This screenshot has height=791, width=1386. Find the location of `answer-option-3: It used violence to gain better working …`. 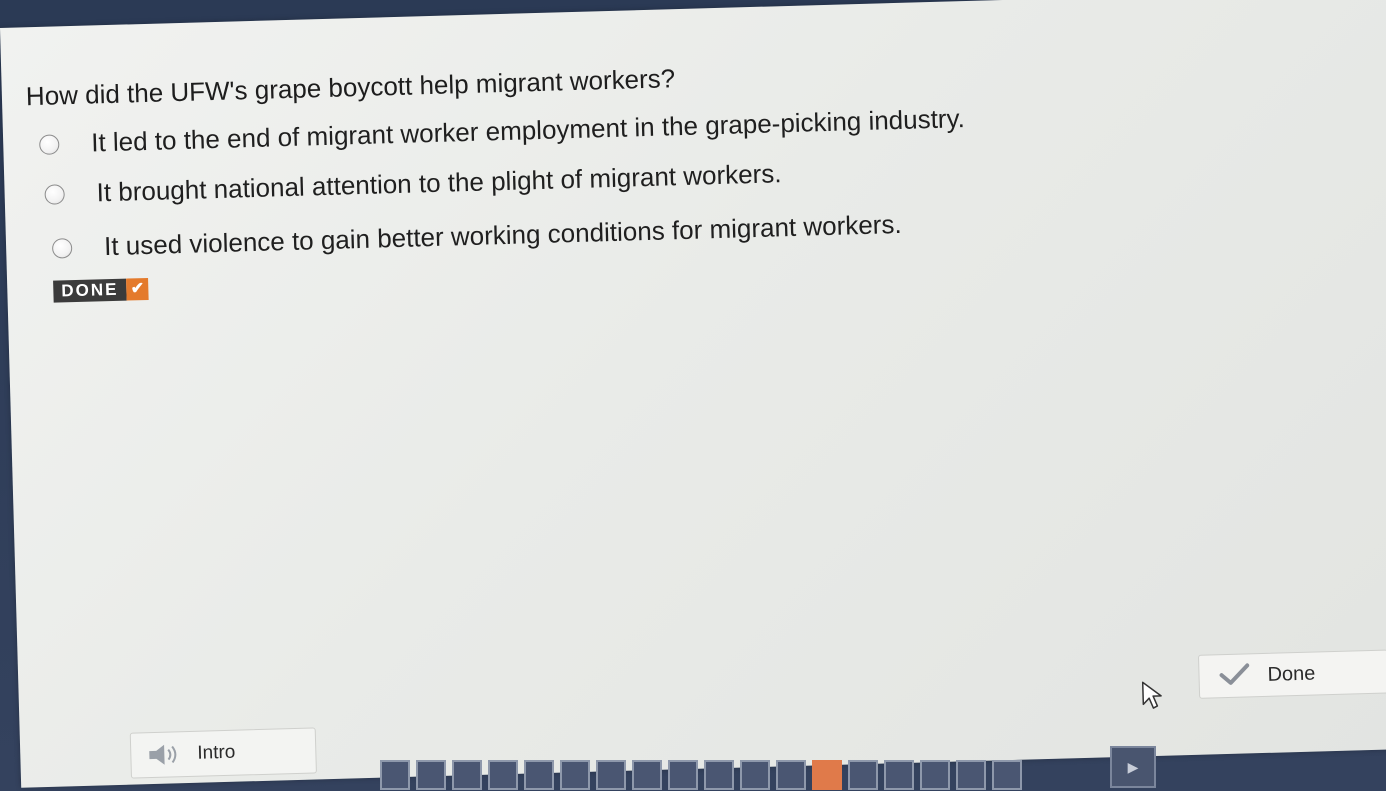

answer-option-3: It used violence to gain better working … is located at coordinates (476, 236).